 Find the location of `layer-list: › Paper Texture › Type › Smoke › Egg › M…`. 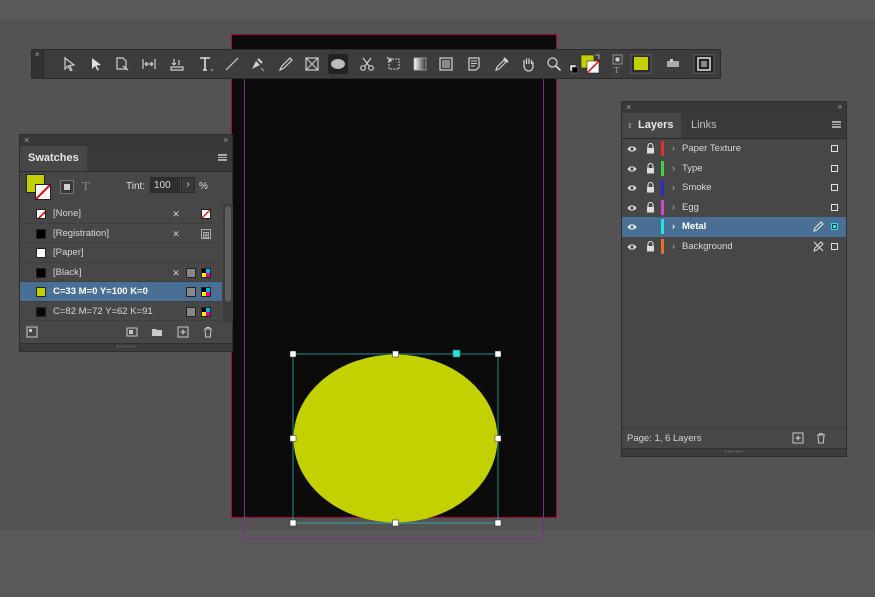

layer-list: › Paper Texture › Type › Smoke › Egg › M… is located at coordinates (734, 197).